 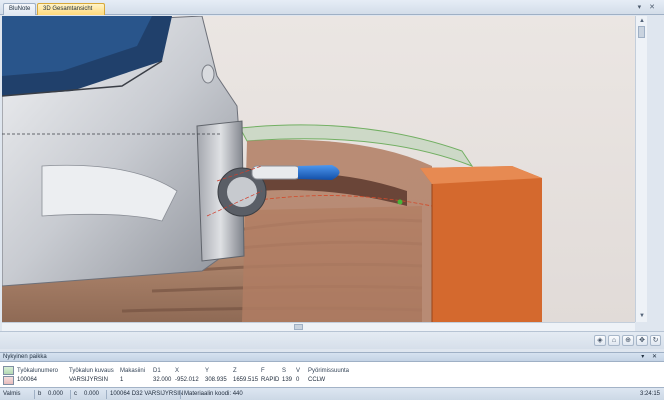 What do you see at coordinates (642, 316) in the screenshot?
I see `scroll-down-icon: ▼` at bounding box center [642, 316].